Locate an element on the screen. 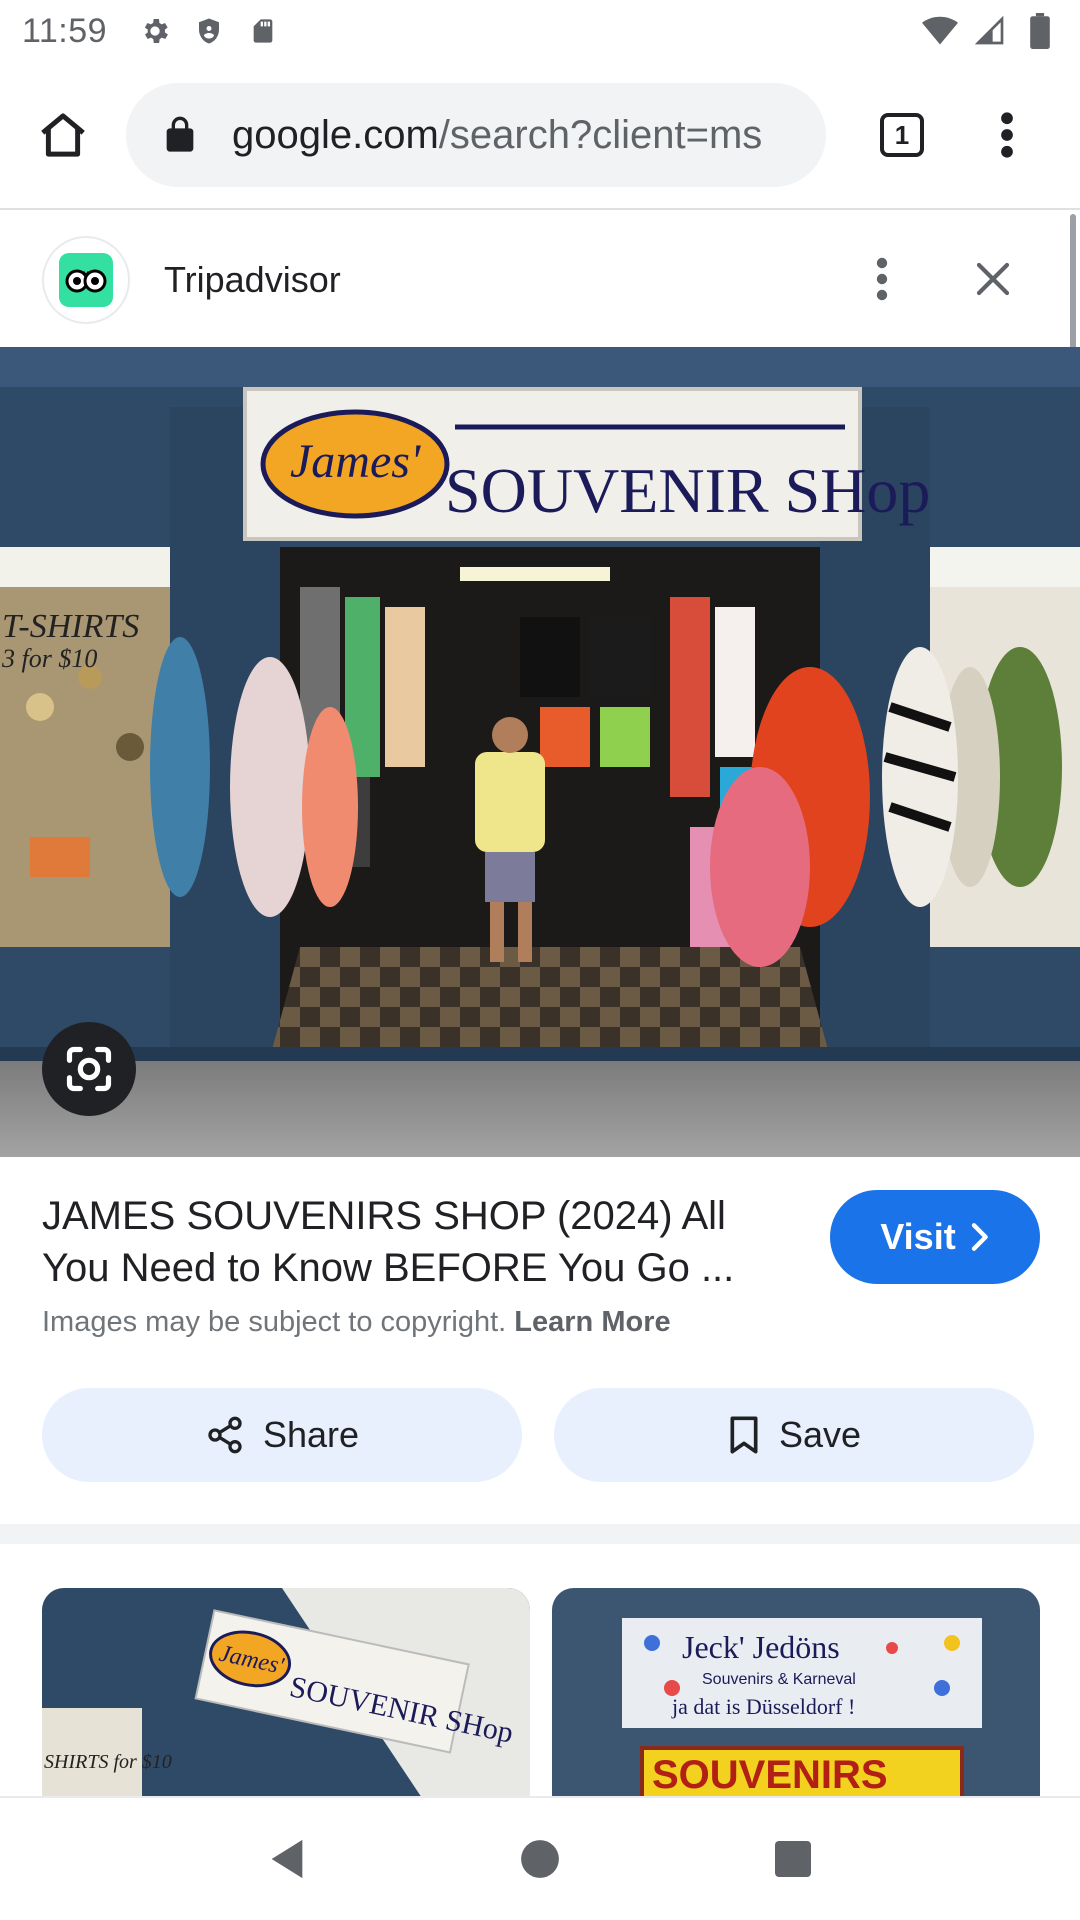 The image size is (1080, 1920). close-button is located at coordinates (993, 279).